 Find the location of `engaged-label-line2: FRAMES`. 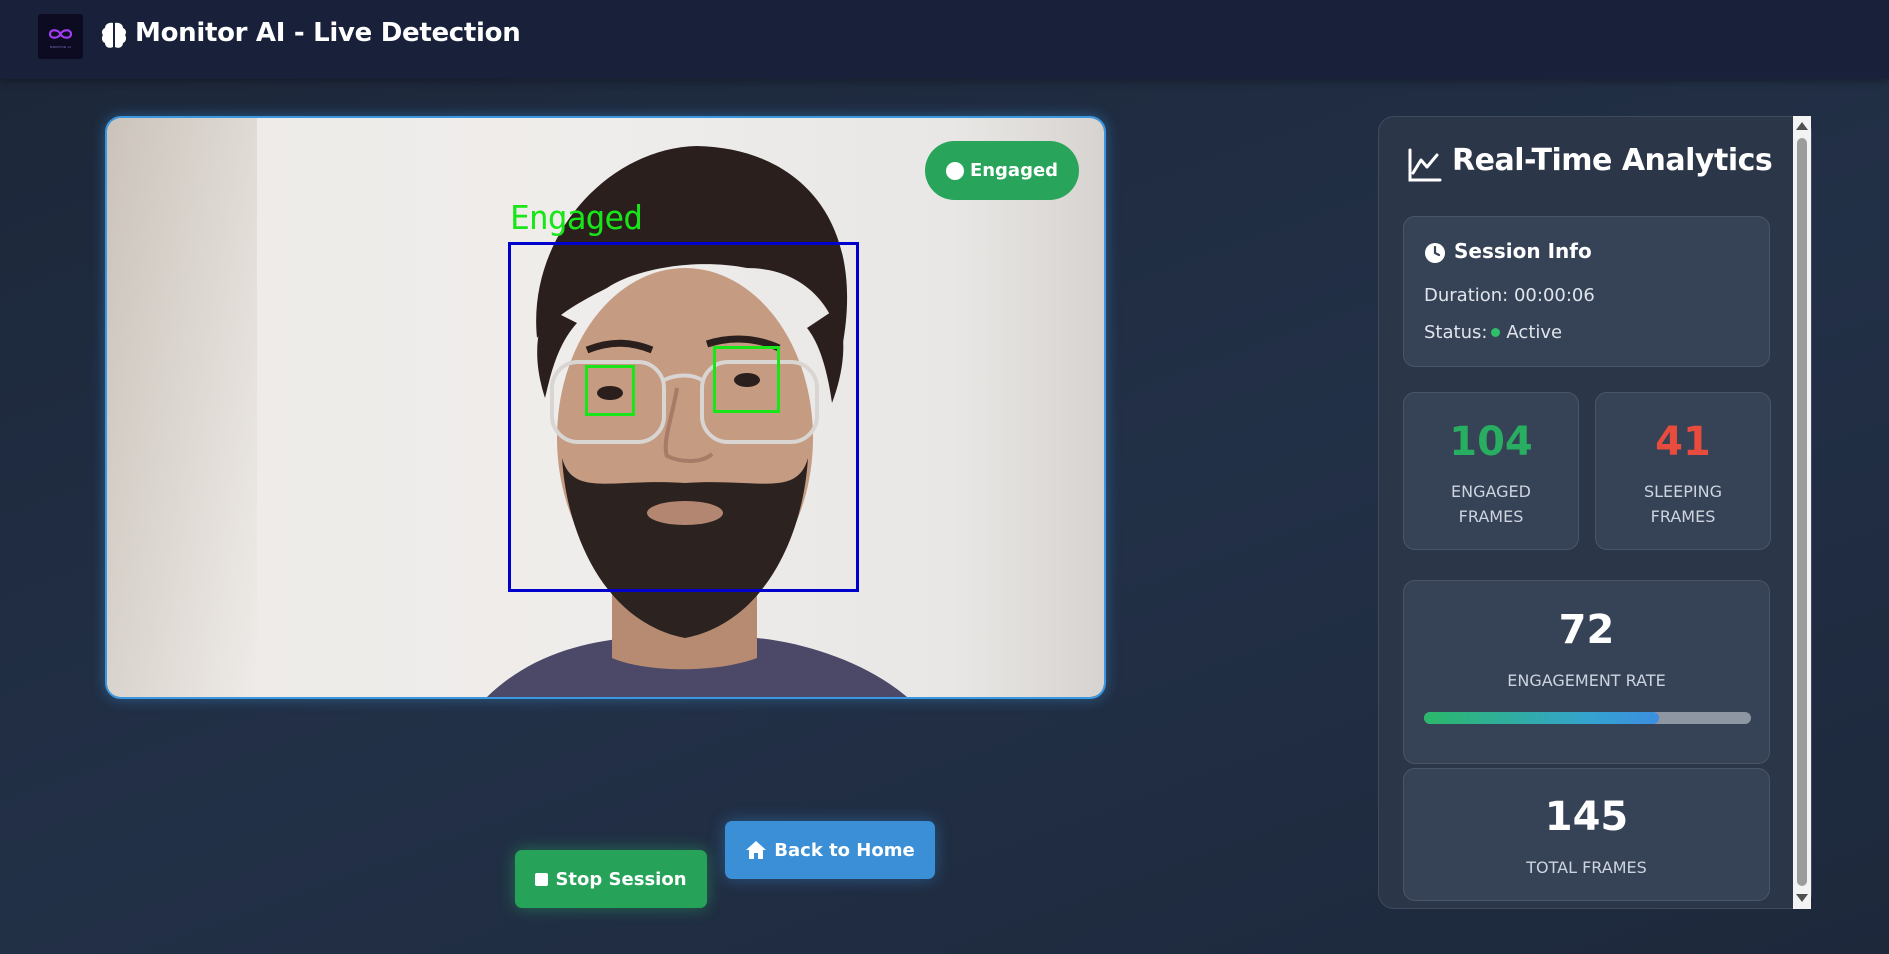

engaged-label-line2: FRAMES is located at coordinates (1491, 516).